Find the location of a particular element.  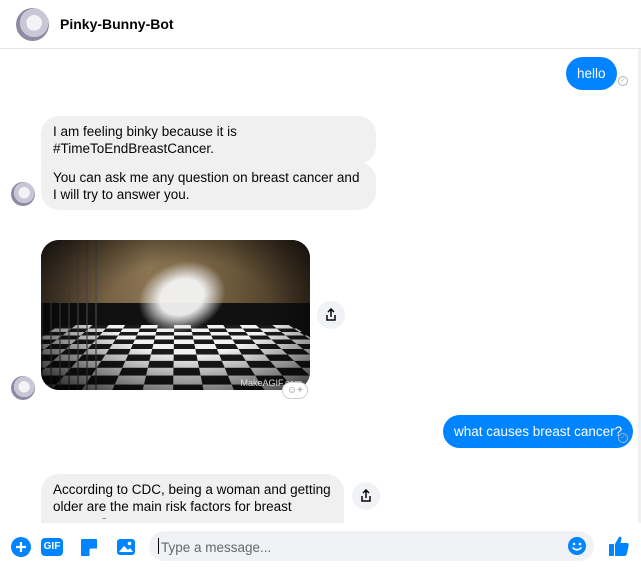

gif-button: GIF is located at coordinates (52, 547).